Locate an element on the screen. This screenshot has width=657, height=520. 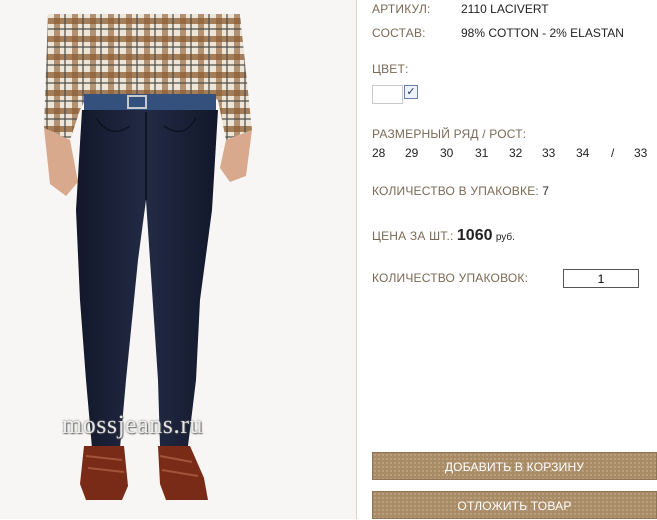
composition-row: СОСТАВ: 98% COTTON - 2% ELASTAN is located at coordinates (498, 33).